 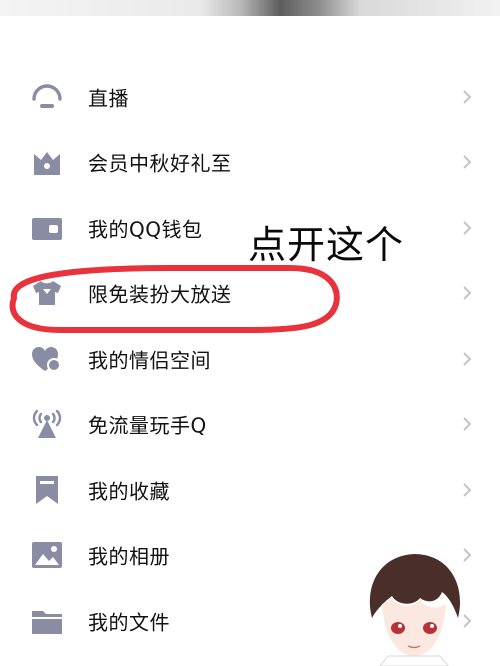 What do you see at coordinates (250, 490) in the screenshot?
I see `menu-item-favorites: 我的收藏` at bounding box center [250, 490].